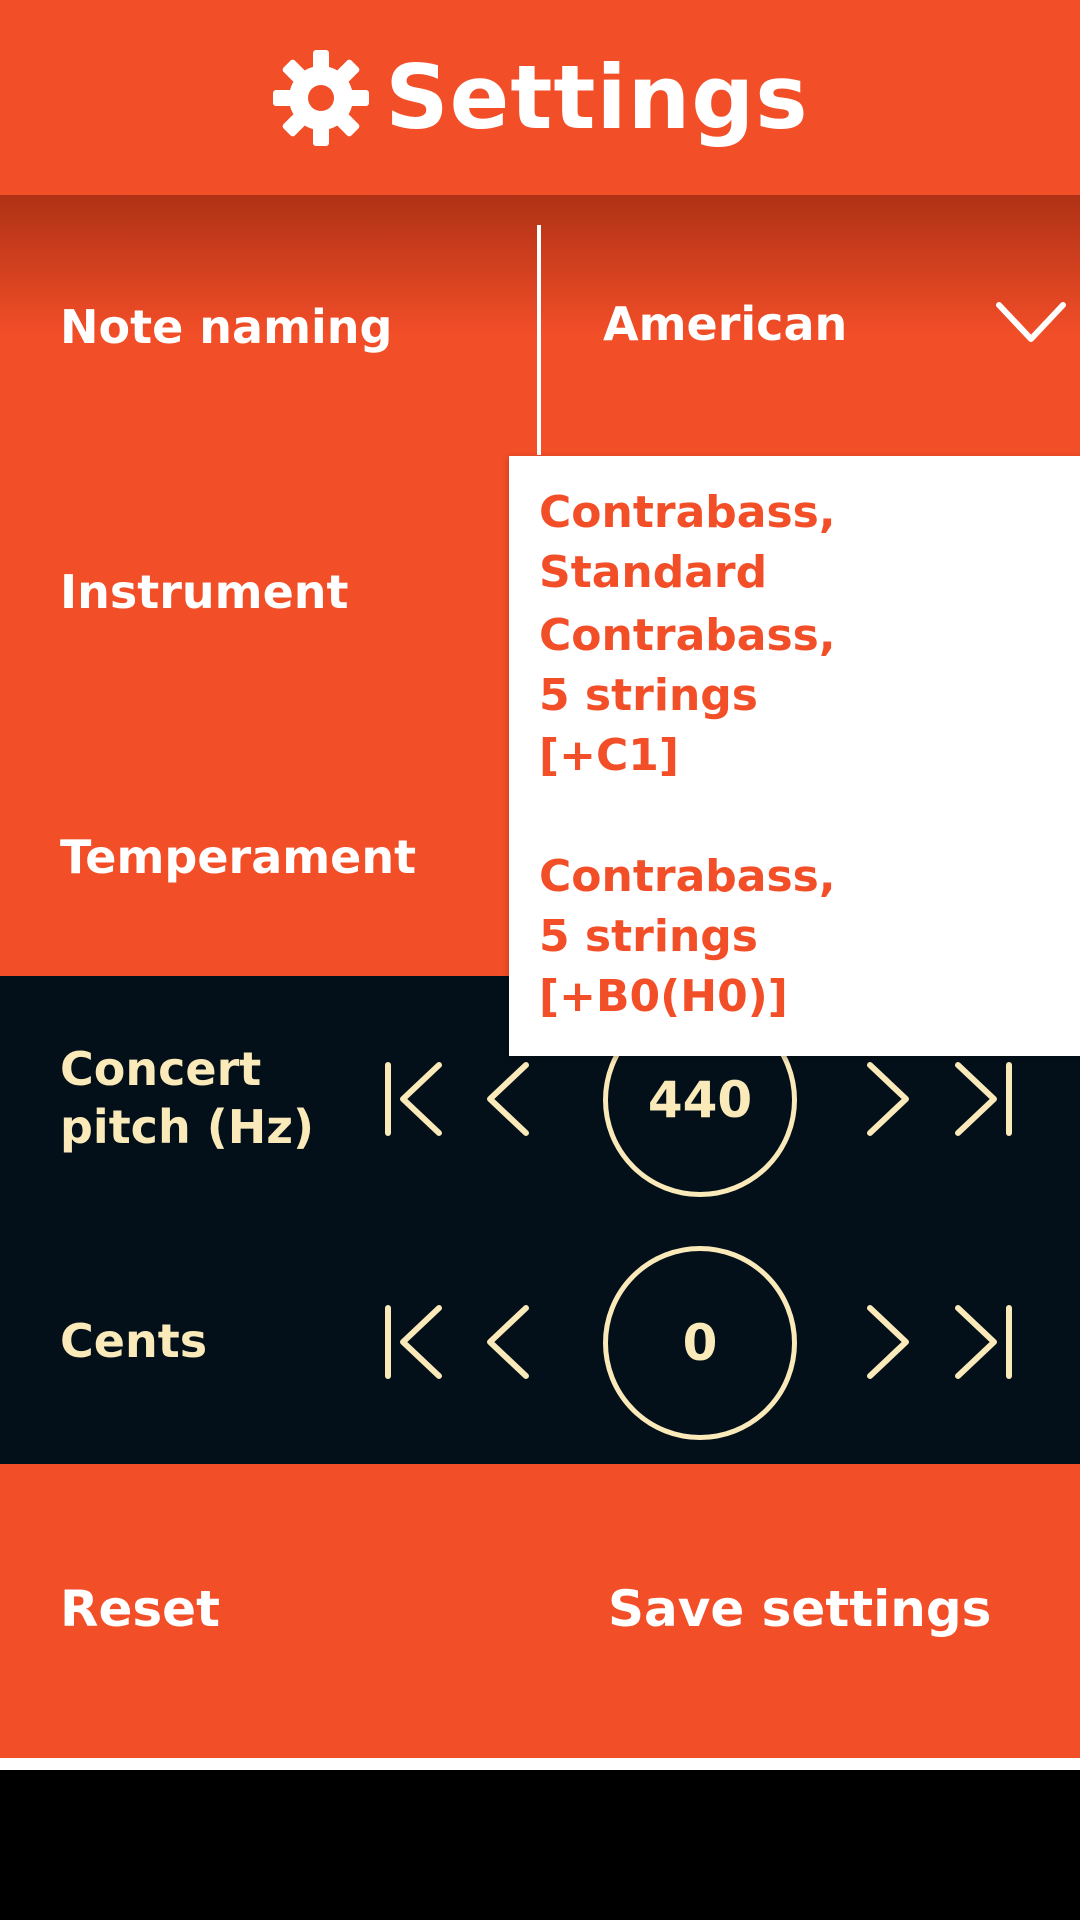 The height and width of the screenshot is (1920, 1080). I want to click on note-naming-value: American, so click(725, 324).